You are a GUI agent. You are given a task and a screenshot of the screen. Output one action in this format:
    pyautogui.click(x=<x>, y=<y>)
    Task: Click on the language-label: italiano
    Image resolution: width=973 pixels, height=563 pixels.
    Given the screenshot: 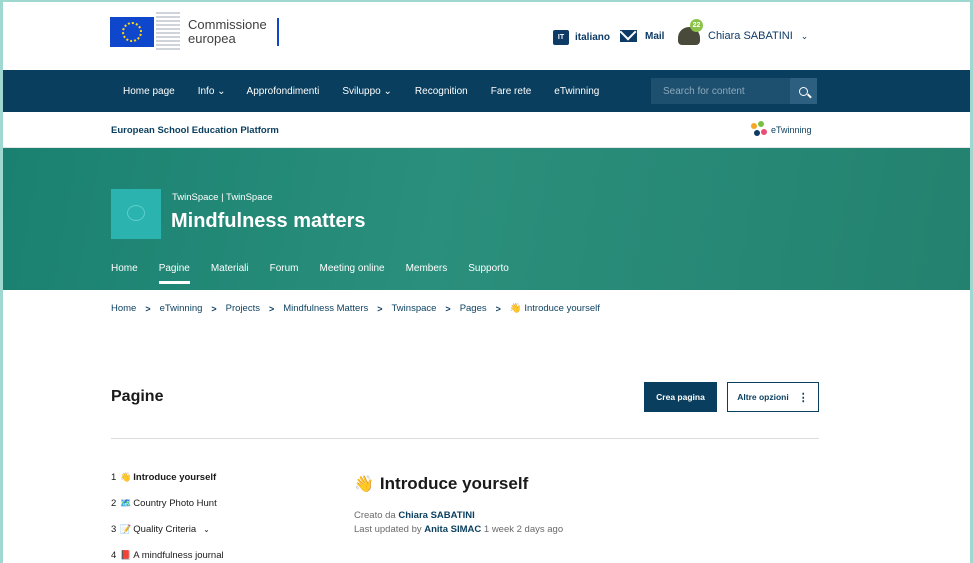 What is the action you would take?
    pyautogui.click(x=593, y=37)
    